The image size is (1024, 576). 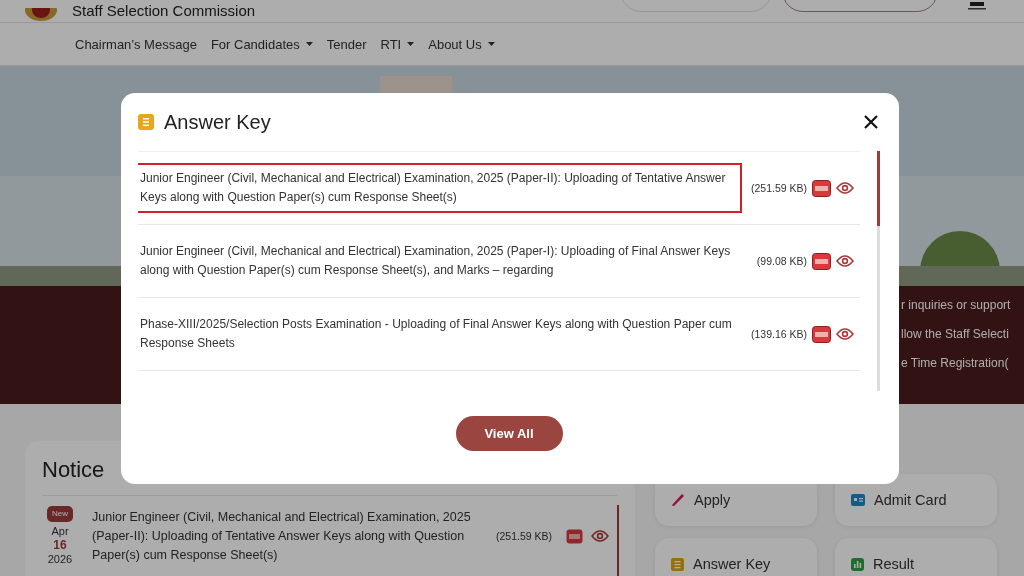 I want to click on close-icon, so click(x=871, y=122).